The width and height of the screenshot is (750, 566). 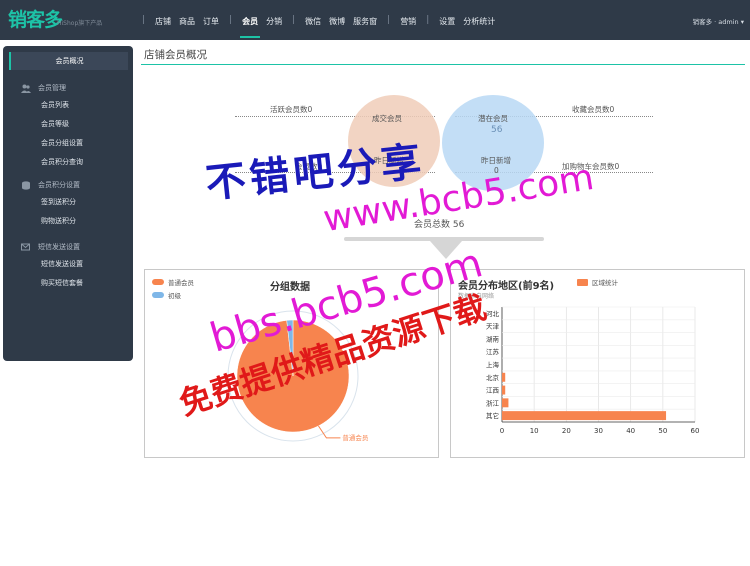 I want to click on x-tick-label: 10, so click(x=534, y=431).